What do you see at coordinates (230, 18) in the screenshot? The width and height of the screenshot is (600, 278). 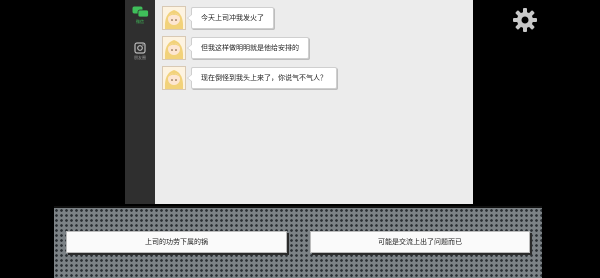 I see `message-bubble: 今天上司冲我发火了` at bounding box center [230, 18].